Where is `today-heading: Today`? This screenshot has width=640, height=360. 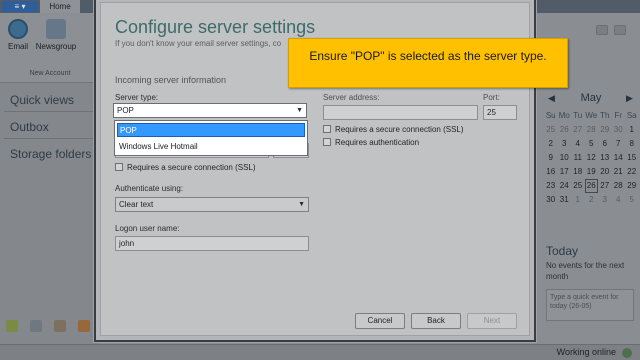
today-heading: Today is located at coordinates (562, 251).